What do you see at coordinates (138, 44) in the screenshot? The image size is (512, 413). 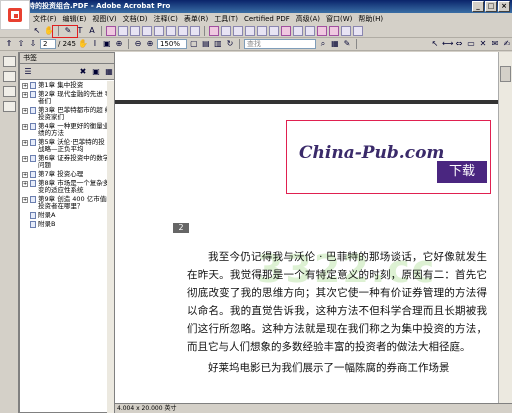 I see `zoom-out-icon: ⊖` at bounding box center [138, 44].